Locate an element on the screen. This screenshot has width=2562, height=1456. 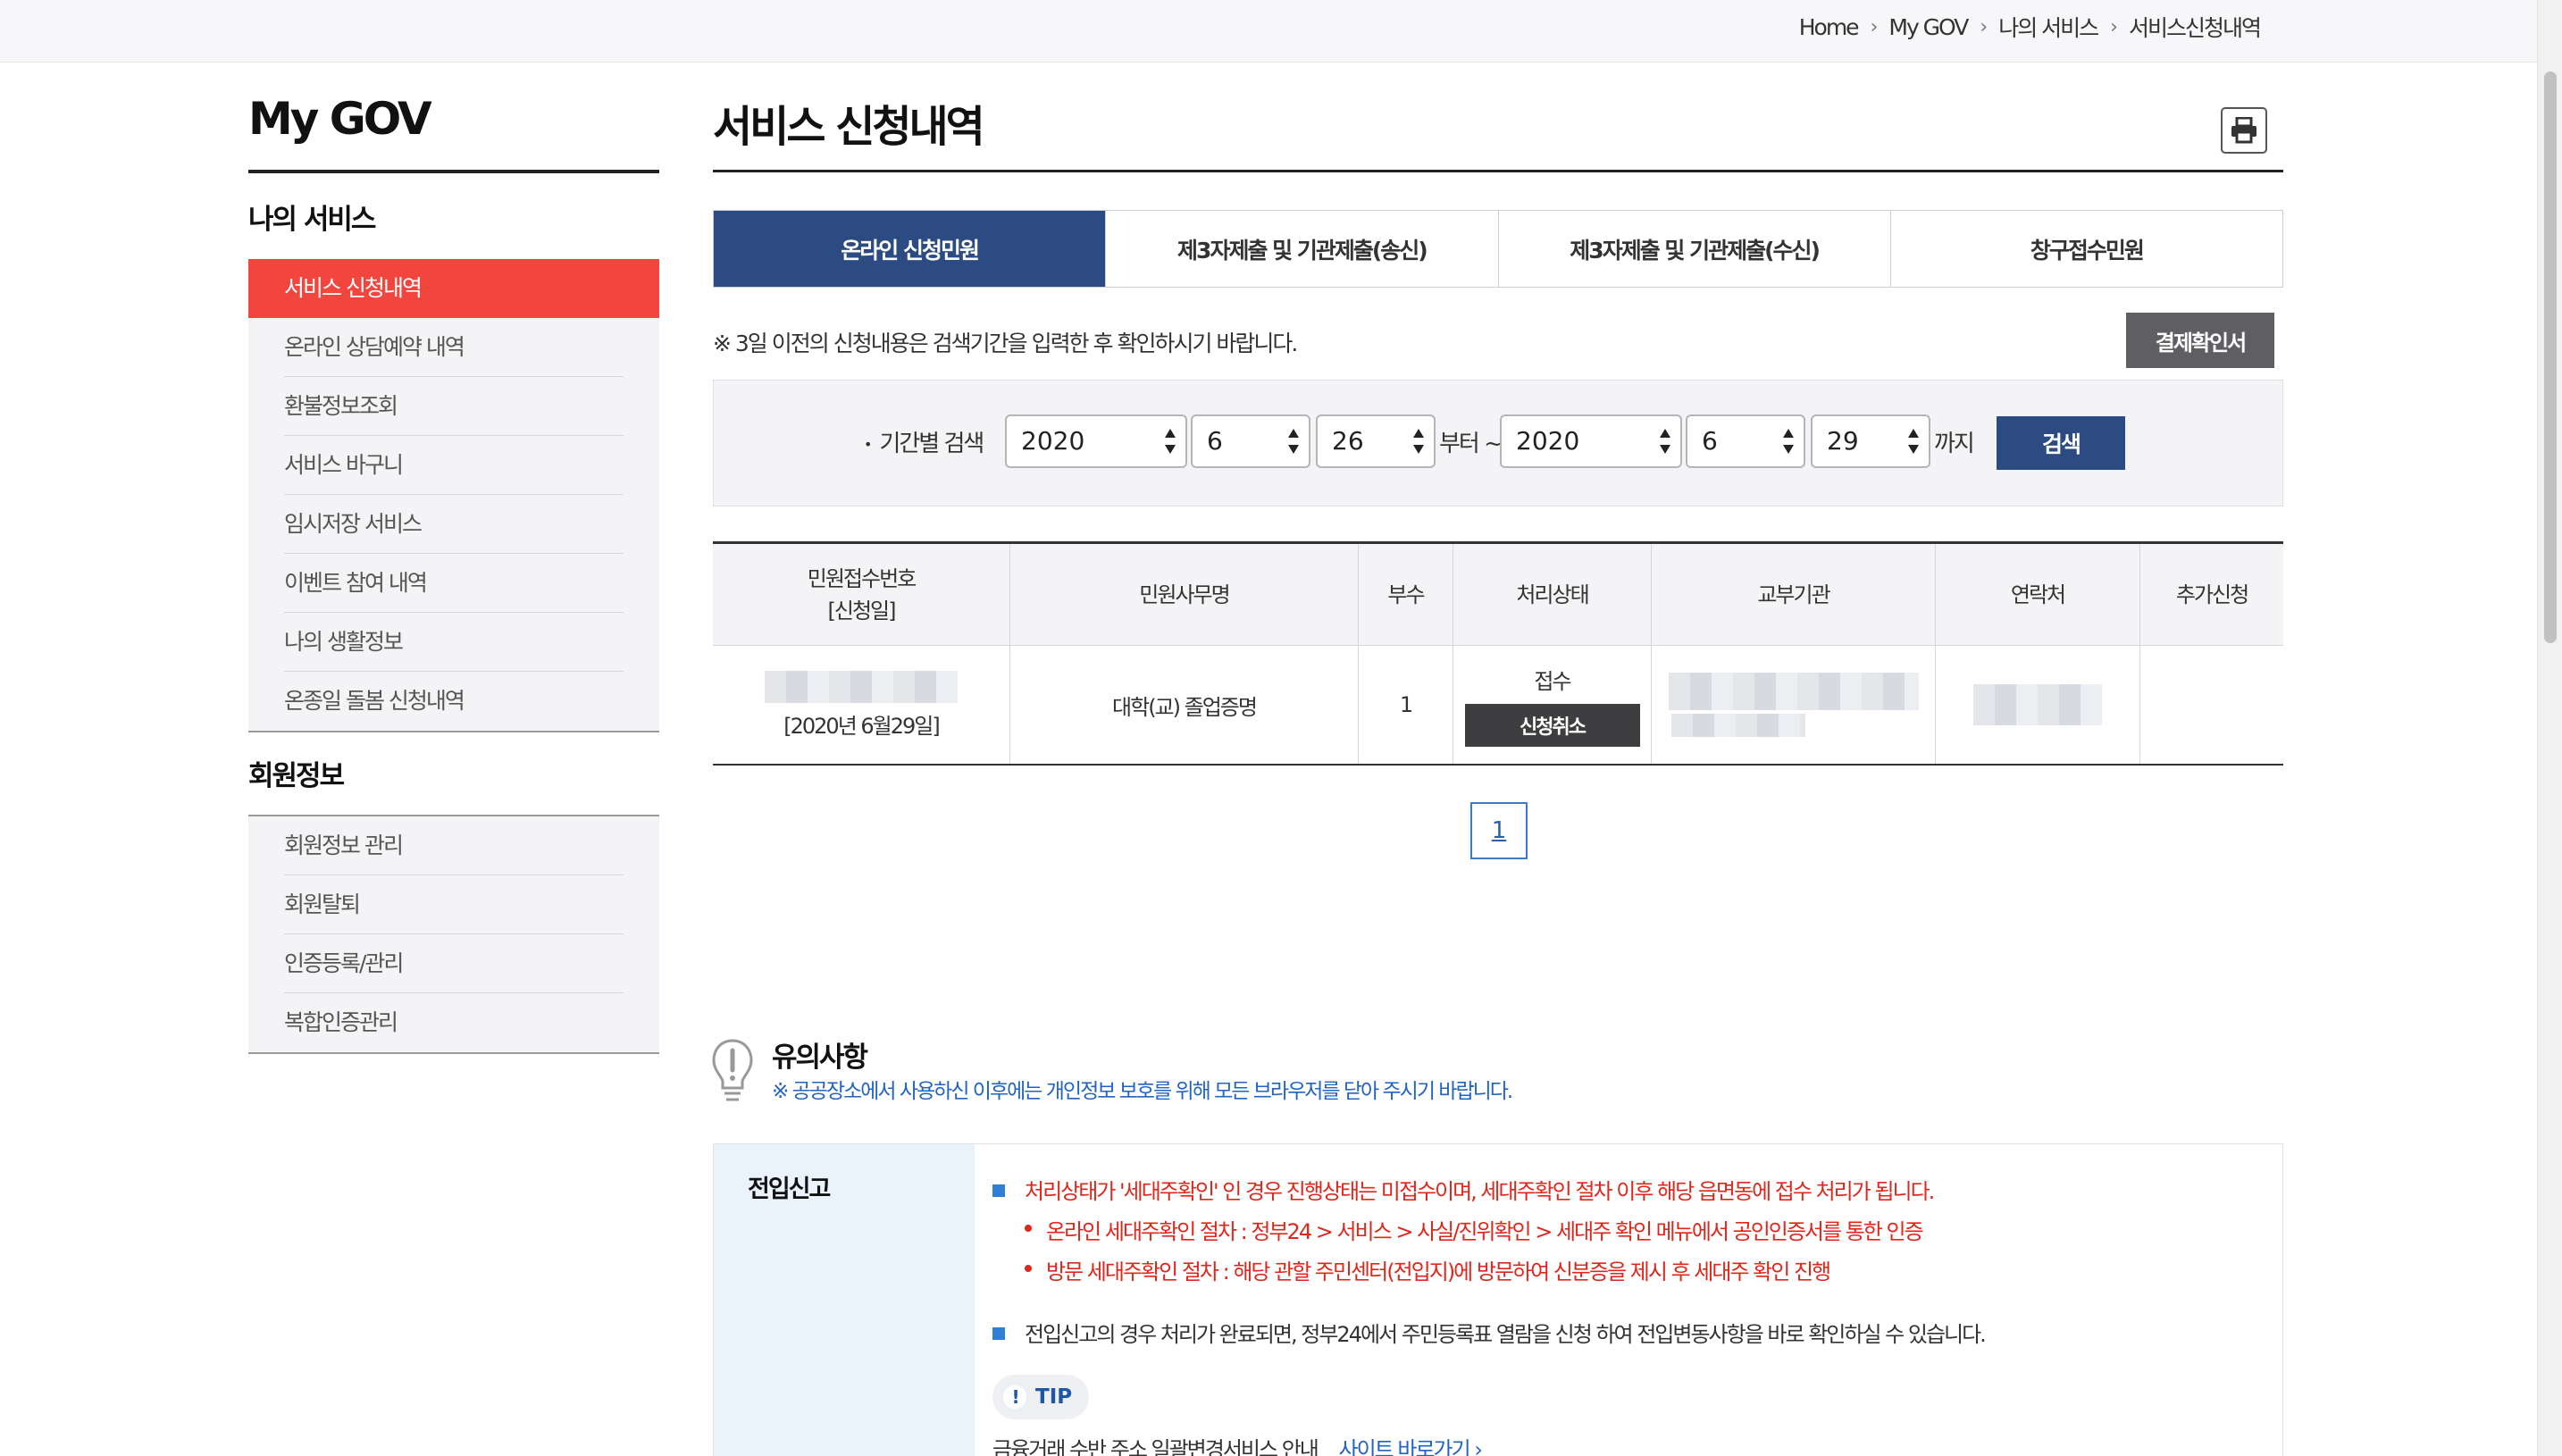
to-day-value: 29 is located at coordinates (1843, 441).